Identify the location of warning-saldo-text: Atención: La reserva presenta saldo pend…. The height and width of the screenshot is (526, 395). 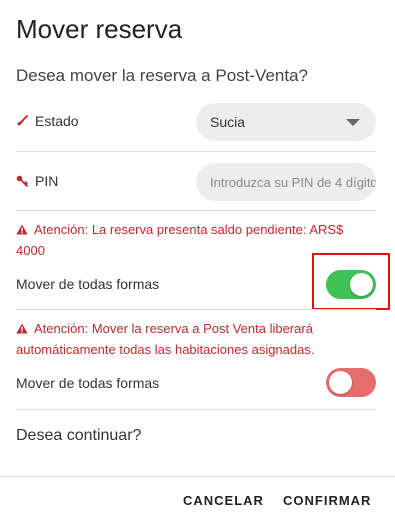
(180, 240).